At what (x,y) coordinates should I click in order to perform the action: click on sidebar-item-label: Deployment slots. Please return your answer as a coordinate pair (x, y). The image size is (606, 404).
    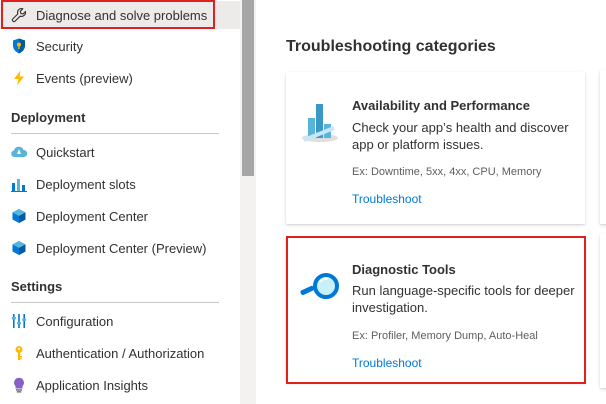
    Looking at the image, I should click on (86, 184).